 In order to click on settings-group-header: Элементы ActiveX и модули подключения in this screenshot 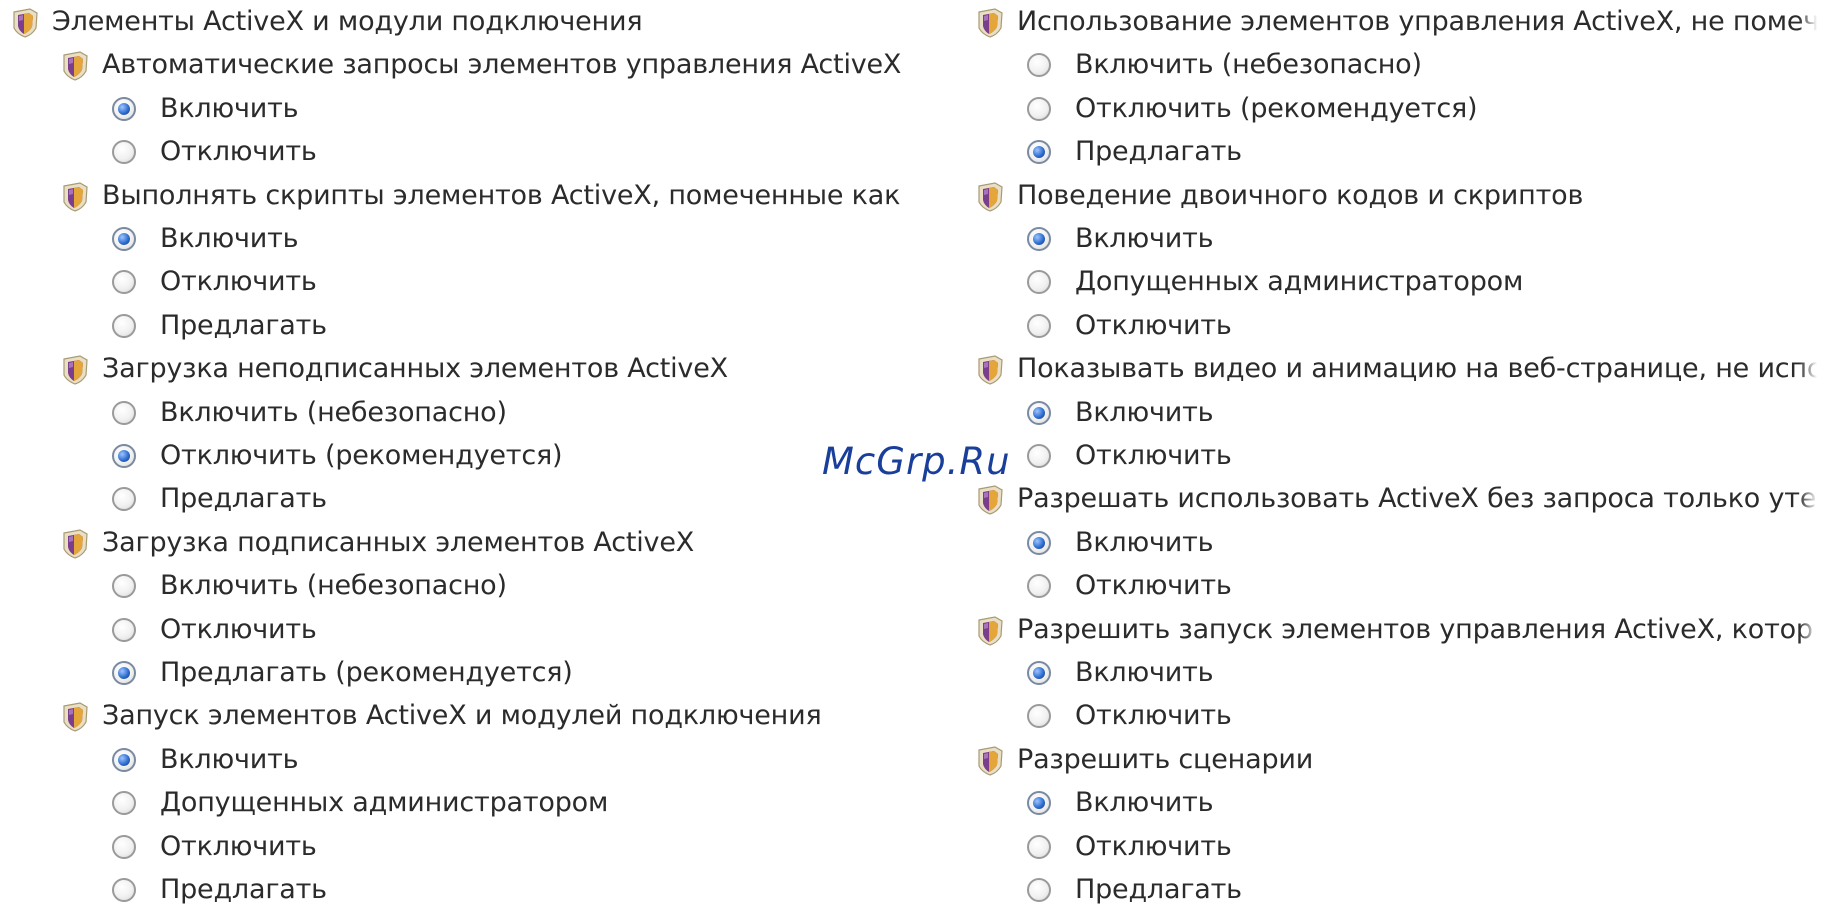, I will do `click(480, 22)`.